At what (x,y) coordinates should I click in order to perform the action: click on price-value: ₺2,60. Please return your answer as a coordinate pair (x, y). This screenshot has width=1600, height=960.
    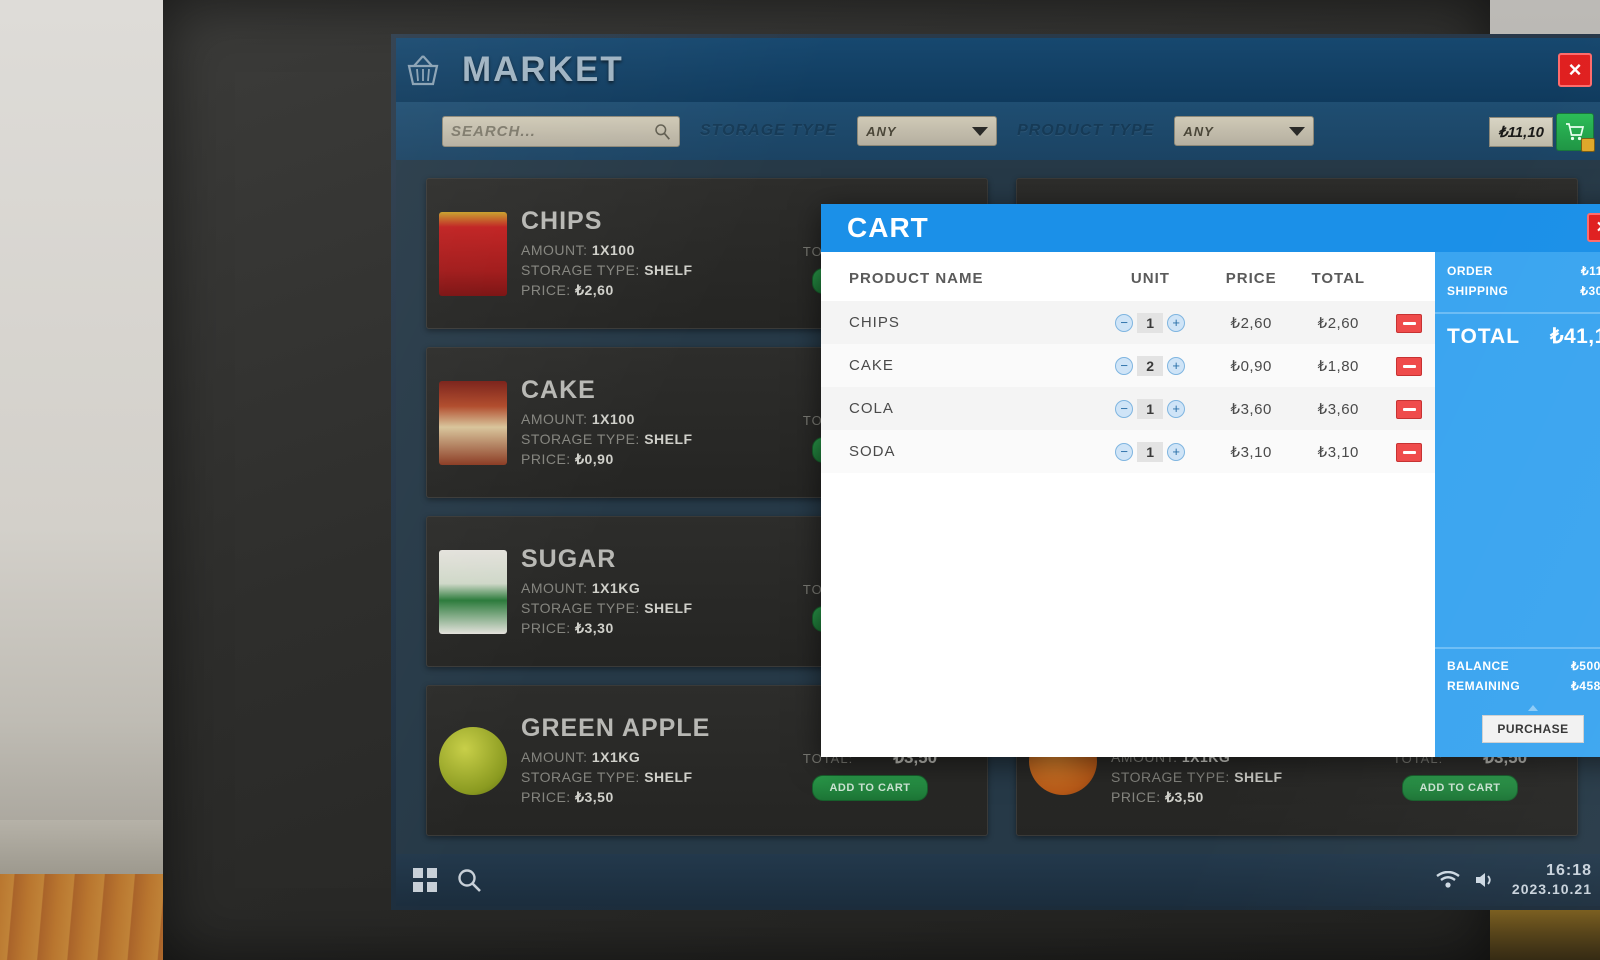
    Looking at the image, I should click on (594, 290).